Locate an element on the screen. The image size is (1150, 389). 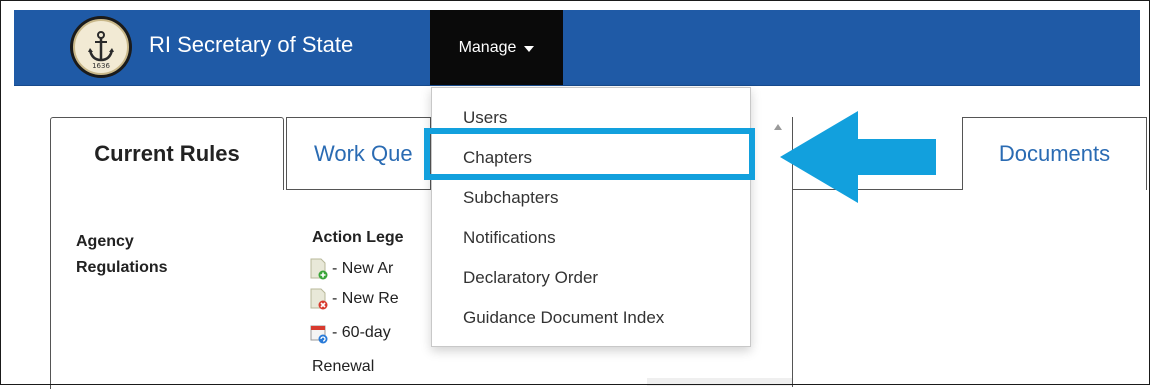
tab-documents: Documents is located at coordinates (1054, 153).